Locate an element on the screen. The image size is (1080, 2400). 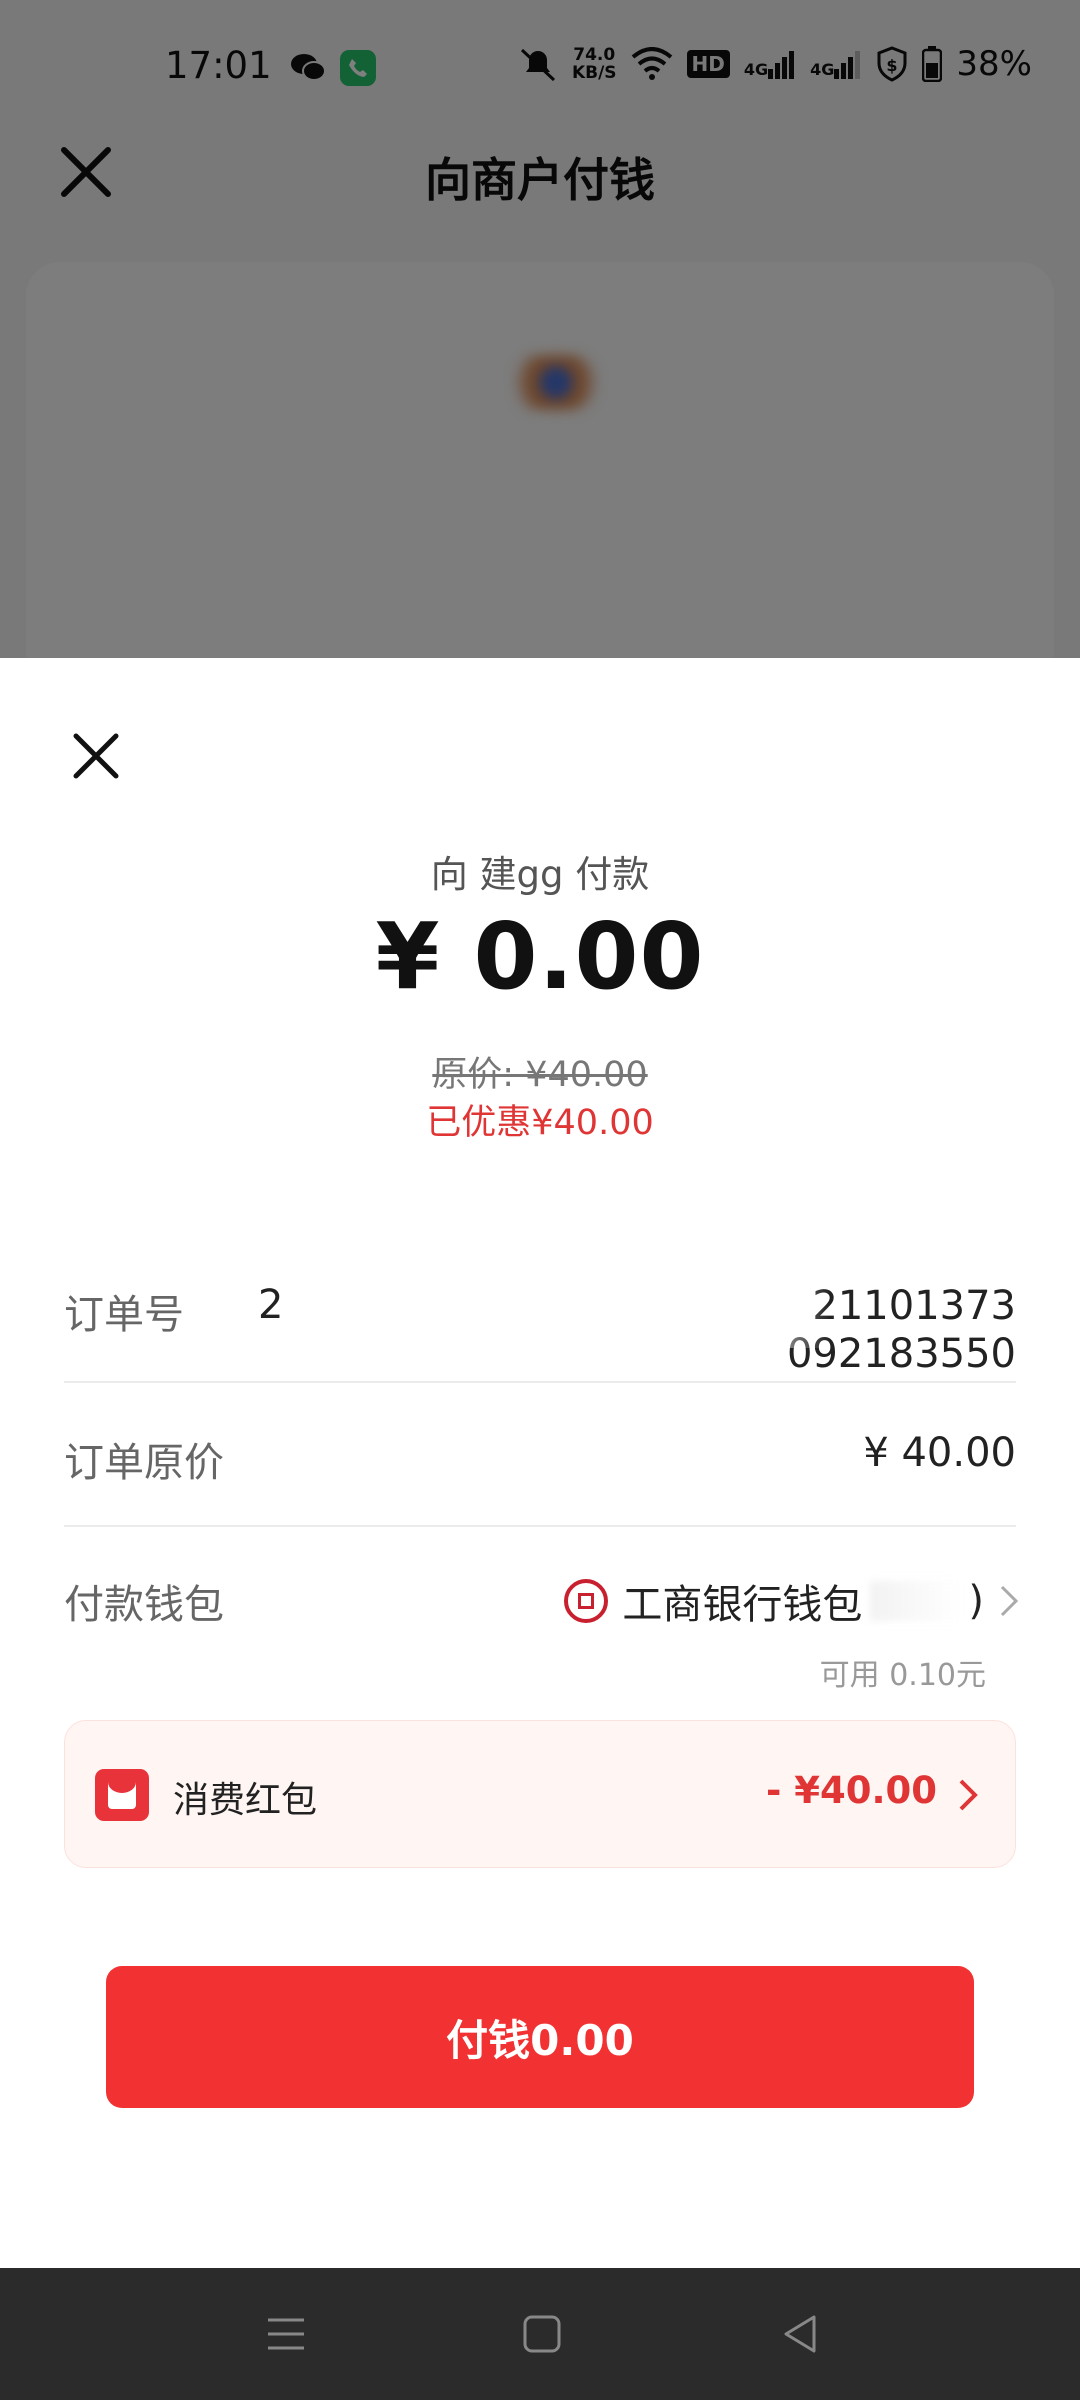
coupon-value: - ¥40.00 is located at coordinates (851, 1790).